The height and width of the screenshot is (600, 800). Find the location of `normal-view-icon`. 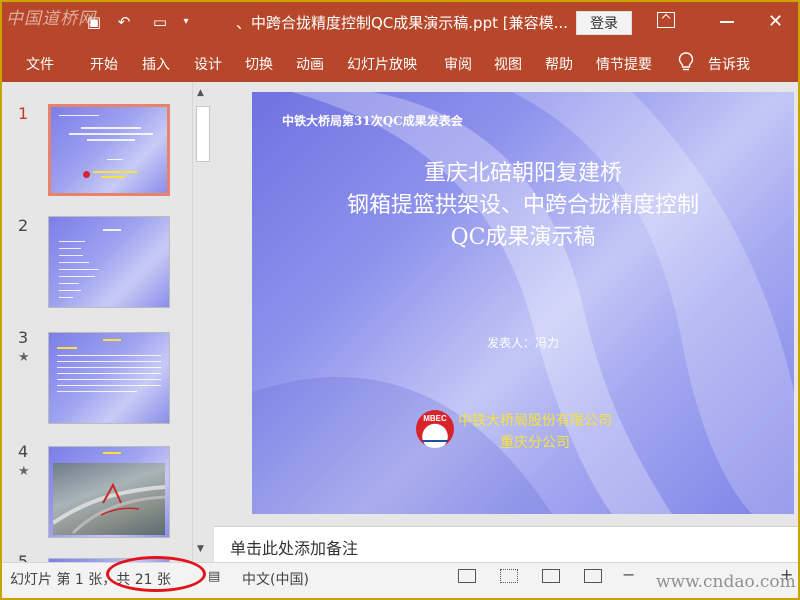

normal-view-icon is located at coordinates (467, 576).